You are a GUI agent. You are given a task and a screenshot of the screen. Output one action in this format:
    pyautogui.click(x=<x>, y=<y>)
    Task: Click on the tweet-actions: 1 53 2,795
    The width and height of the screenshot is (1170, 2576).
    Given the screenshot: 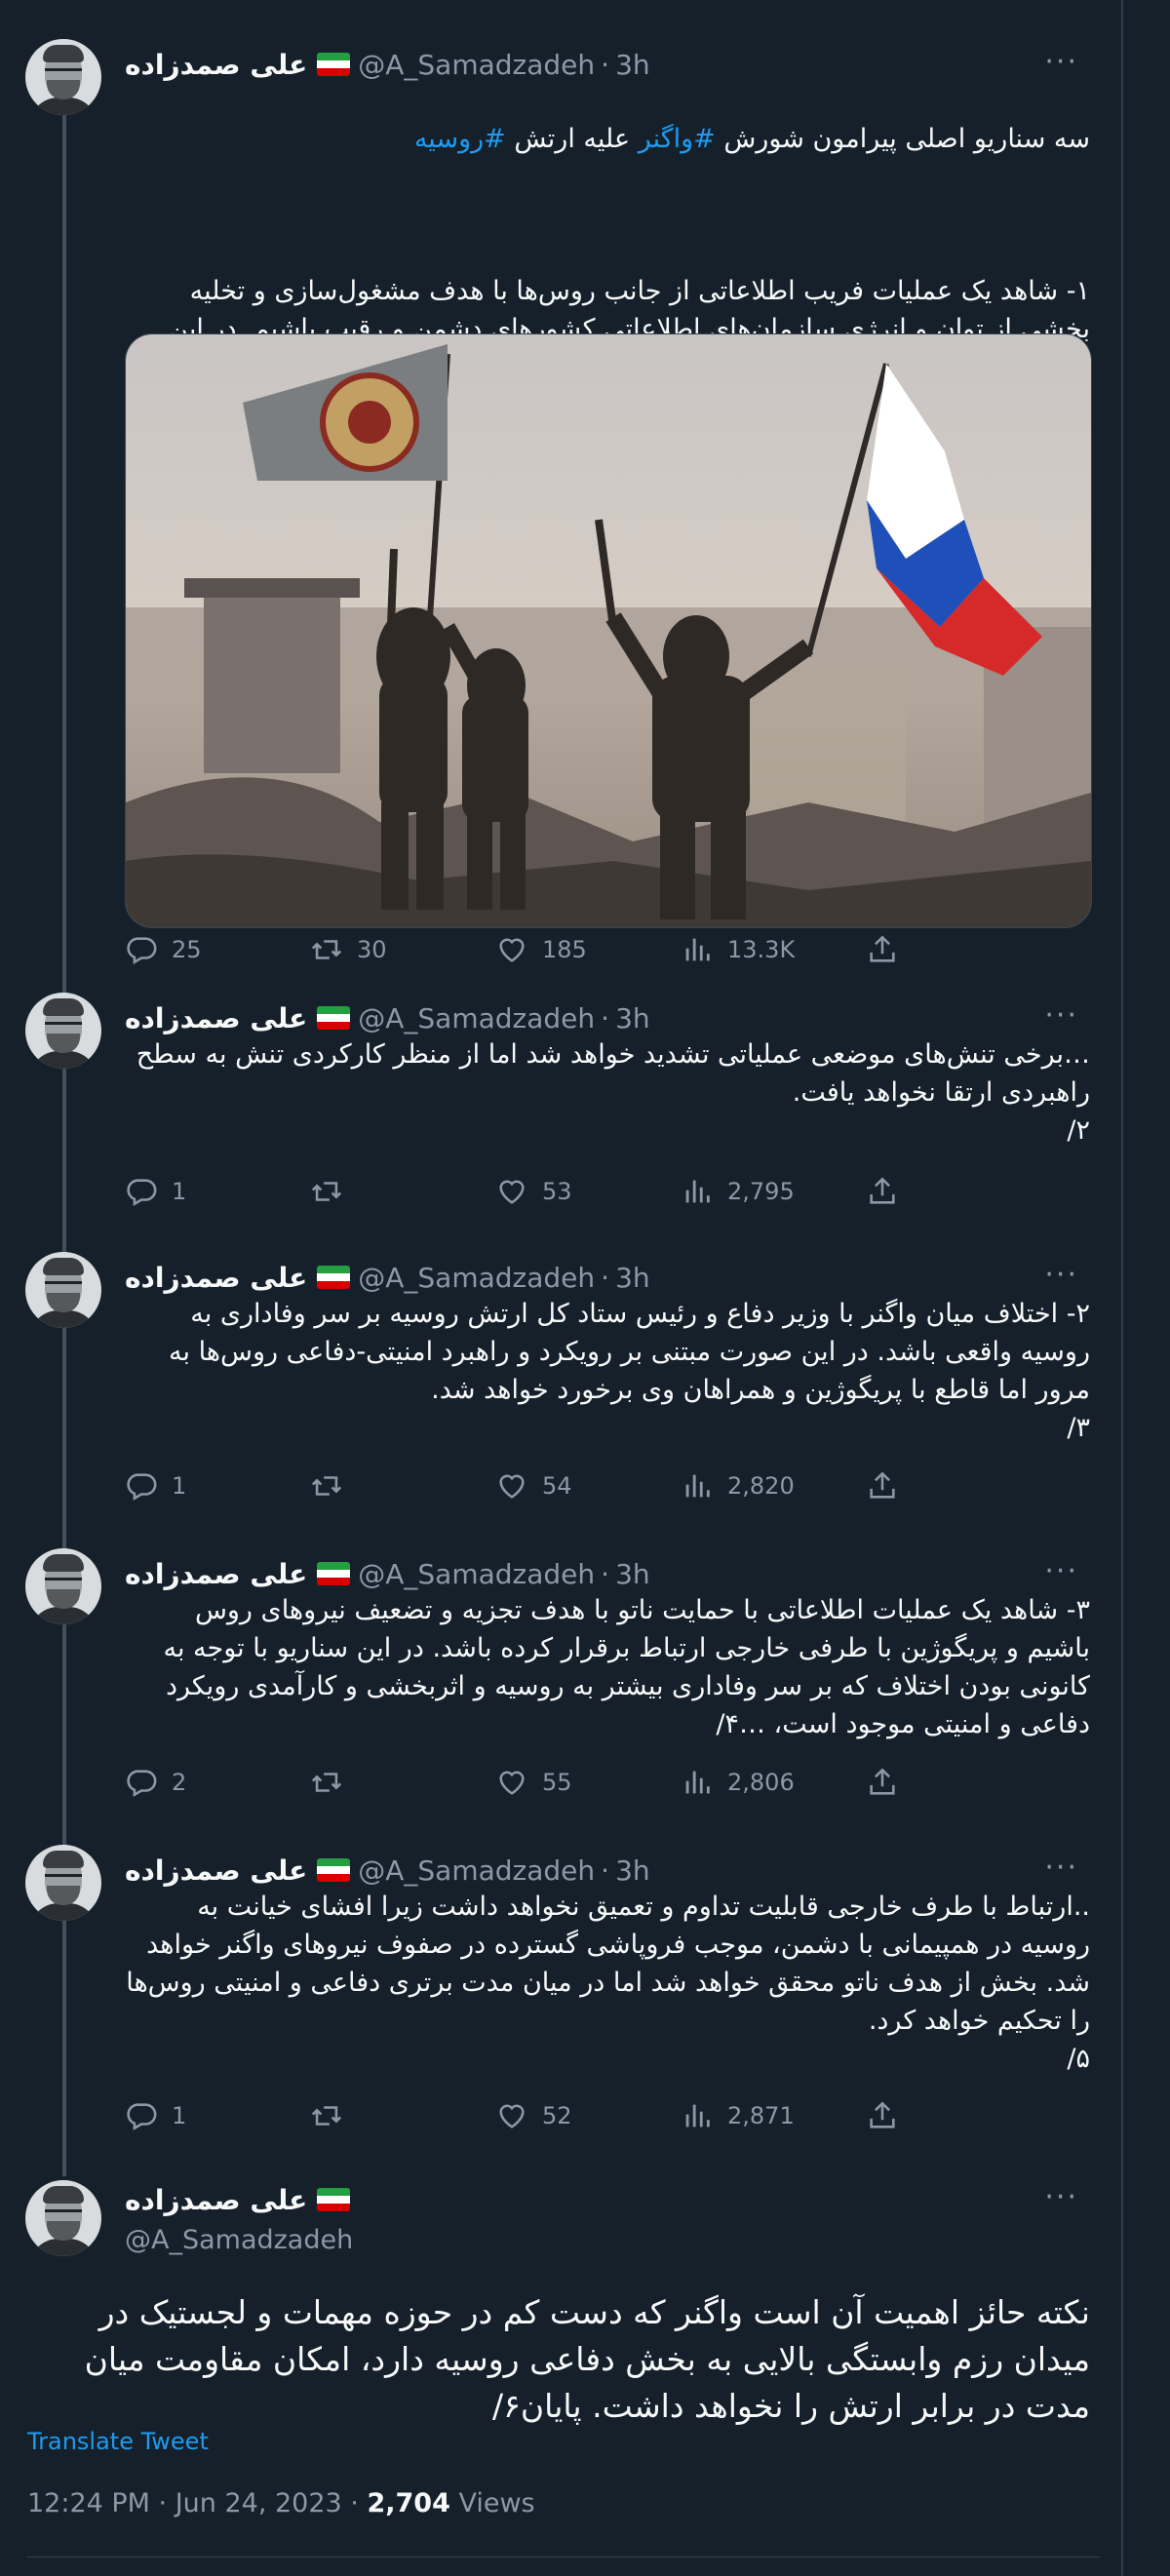 What is the action you would take?
    pyautogui.click(x=524, y=1191)
    